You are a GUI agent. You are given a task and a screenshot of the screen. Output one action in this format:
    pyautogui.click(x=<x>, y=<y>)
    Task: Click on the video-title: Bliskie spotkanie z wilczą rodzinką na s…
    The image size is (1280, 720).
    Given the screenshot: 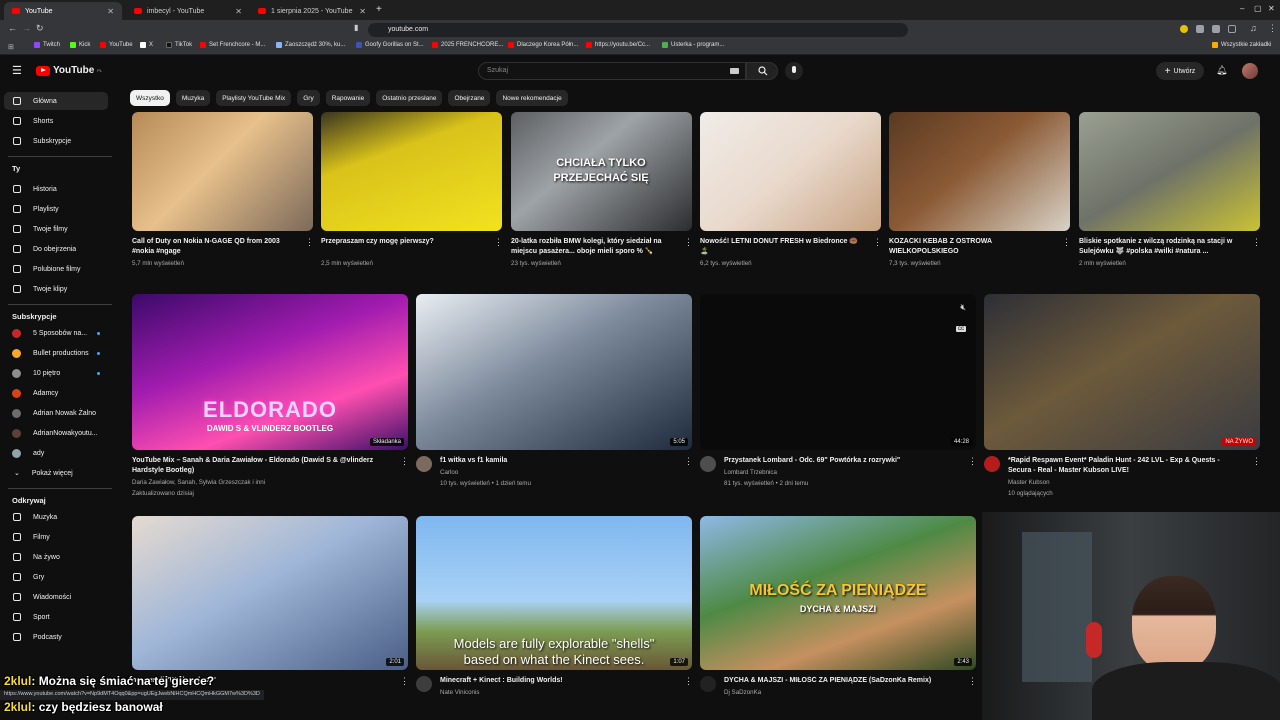 What is the action you would take?
    pyautogui.click(x=1161, y=247)
    